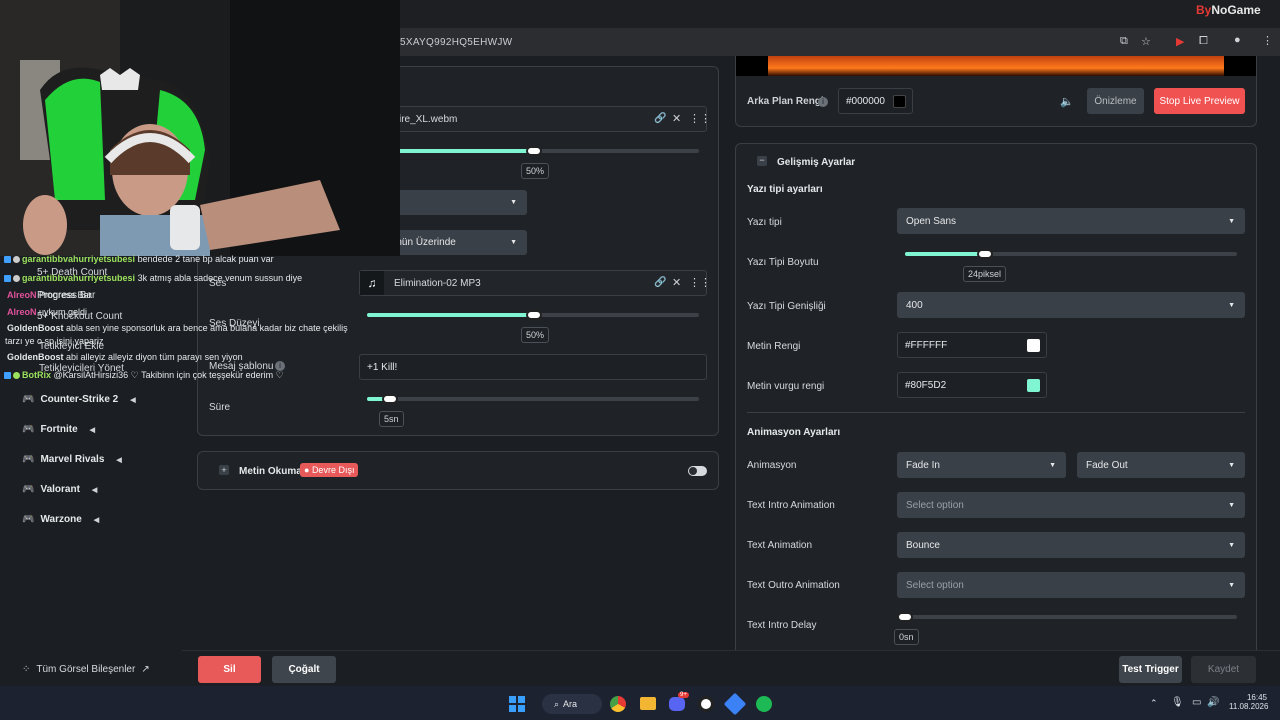  What do you see at coordinates (1267, 40) in the screenshot?
I see `browser-menu-icon: ⋮` at bounding box center [1267, 40].